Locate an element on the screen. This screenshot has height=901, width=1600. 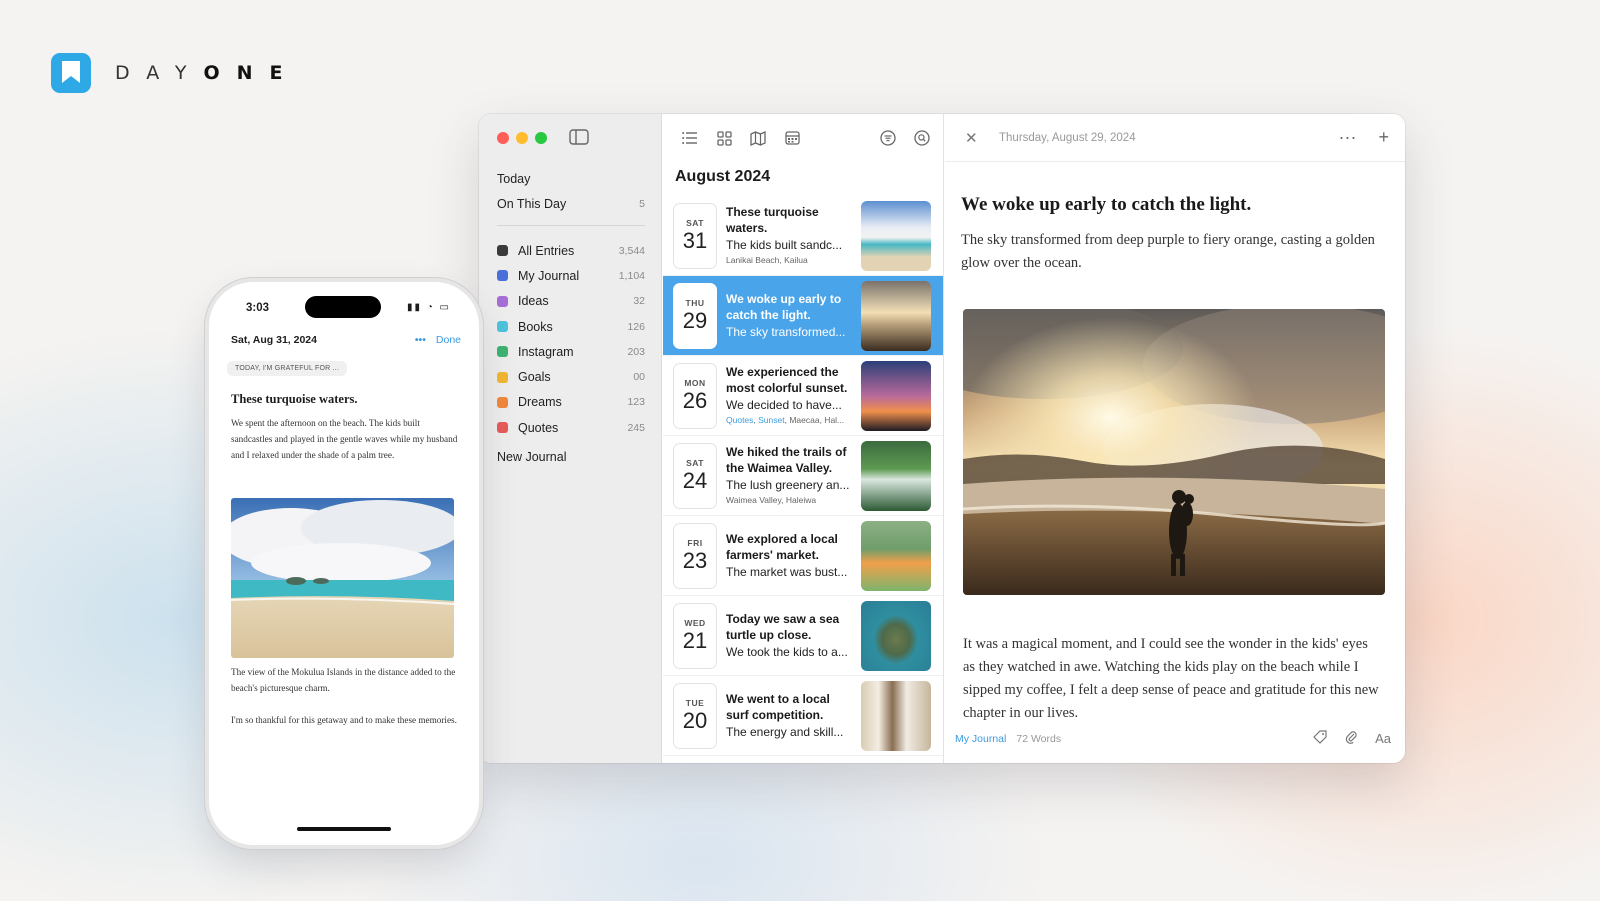
entry-location: Lanikai Beach, Kailua is located at coordinates (767, 260).